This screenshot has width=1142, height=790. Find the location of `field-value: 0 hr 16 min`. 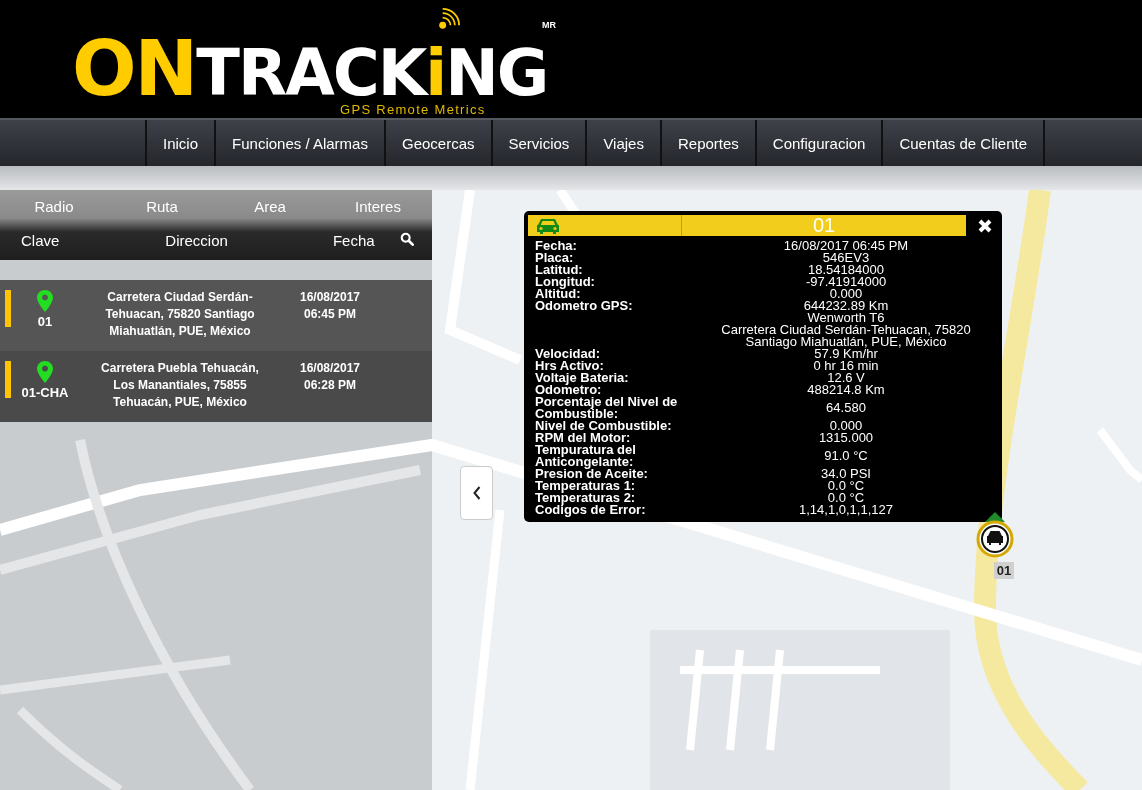

field-value: 0 hr 16 min is located at coordinates (846, 366).